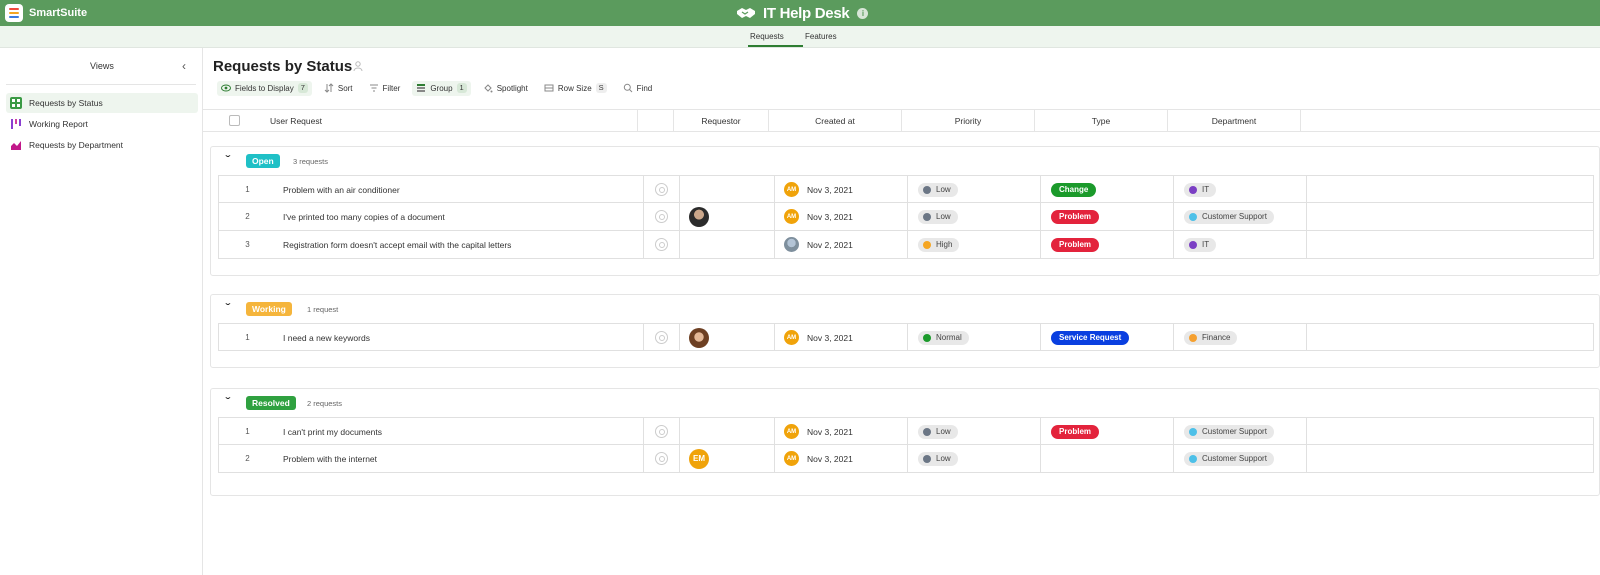 Image resolution: width=1600 pixels, height=575 pixels. Describe the element at coordinates (1101, 121) in the screenshot. I see `column-type: Type` at that location.